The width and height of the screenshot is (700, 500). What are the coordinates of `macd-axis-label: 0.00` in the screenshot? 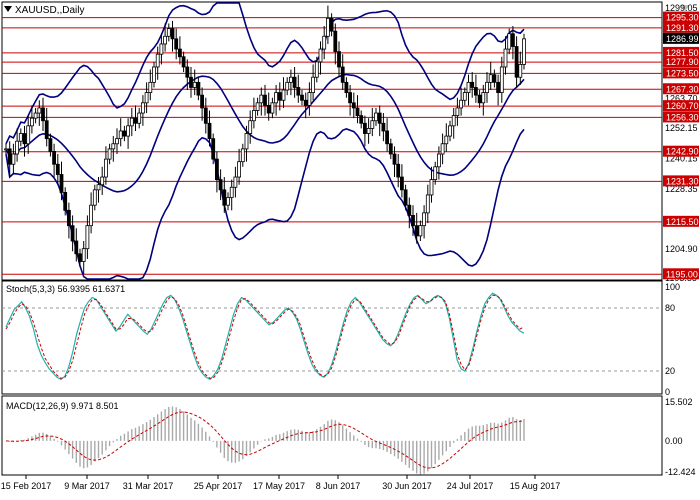 It's located at (674, 441).